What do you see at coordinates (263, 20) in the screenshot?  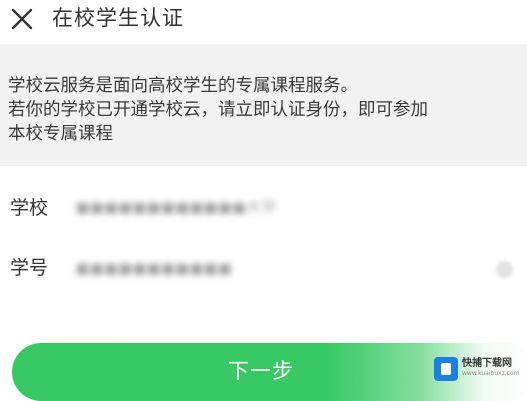 I see `top-bar: 在校学生认证` at bounding box center [263, 20].